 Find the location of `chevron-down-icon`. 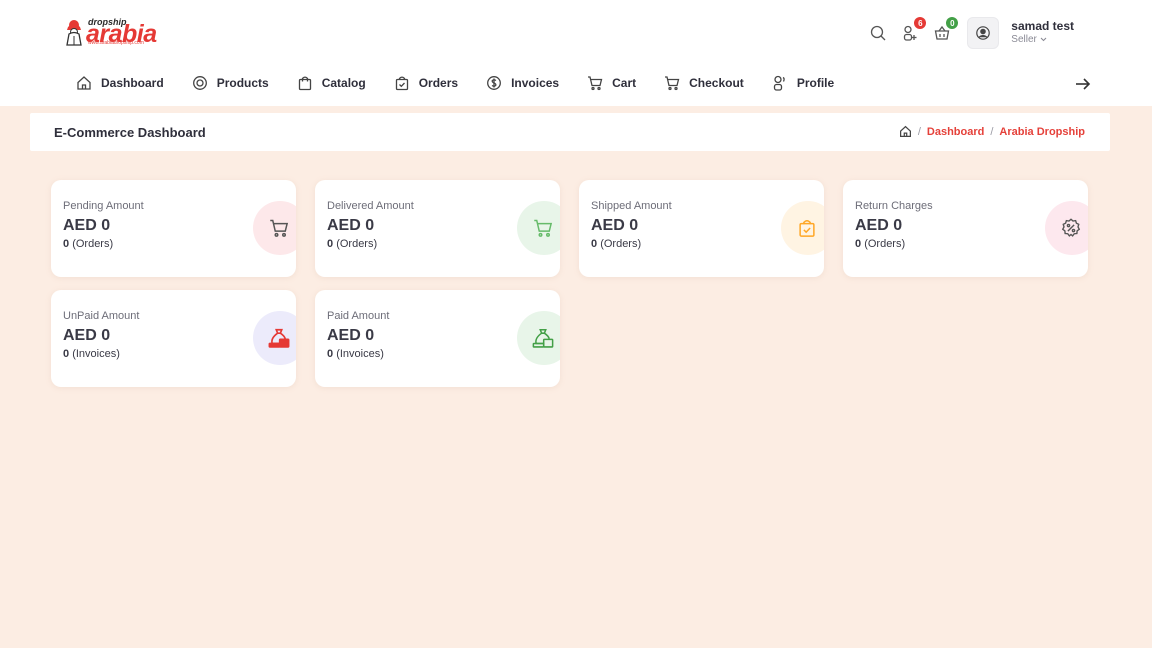

chevron-down-icon is located at coordinates (1043, 39).